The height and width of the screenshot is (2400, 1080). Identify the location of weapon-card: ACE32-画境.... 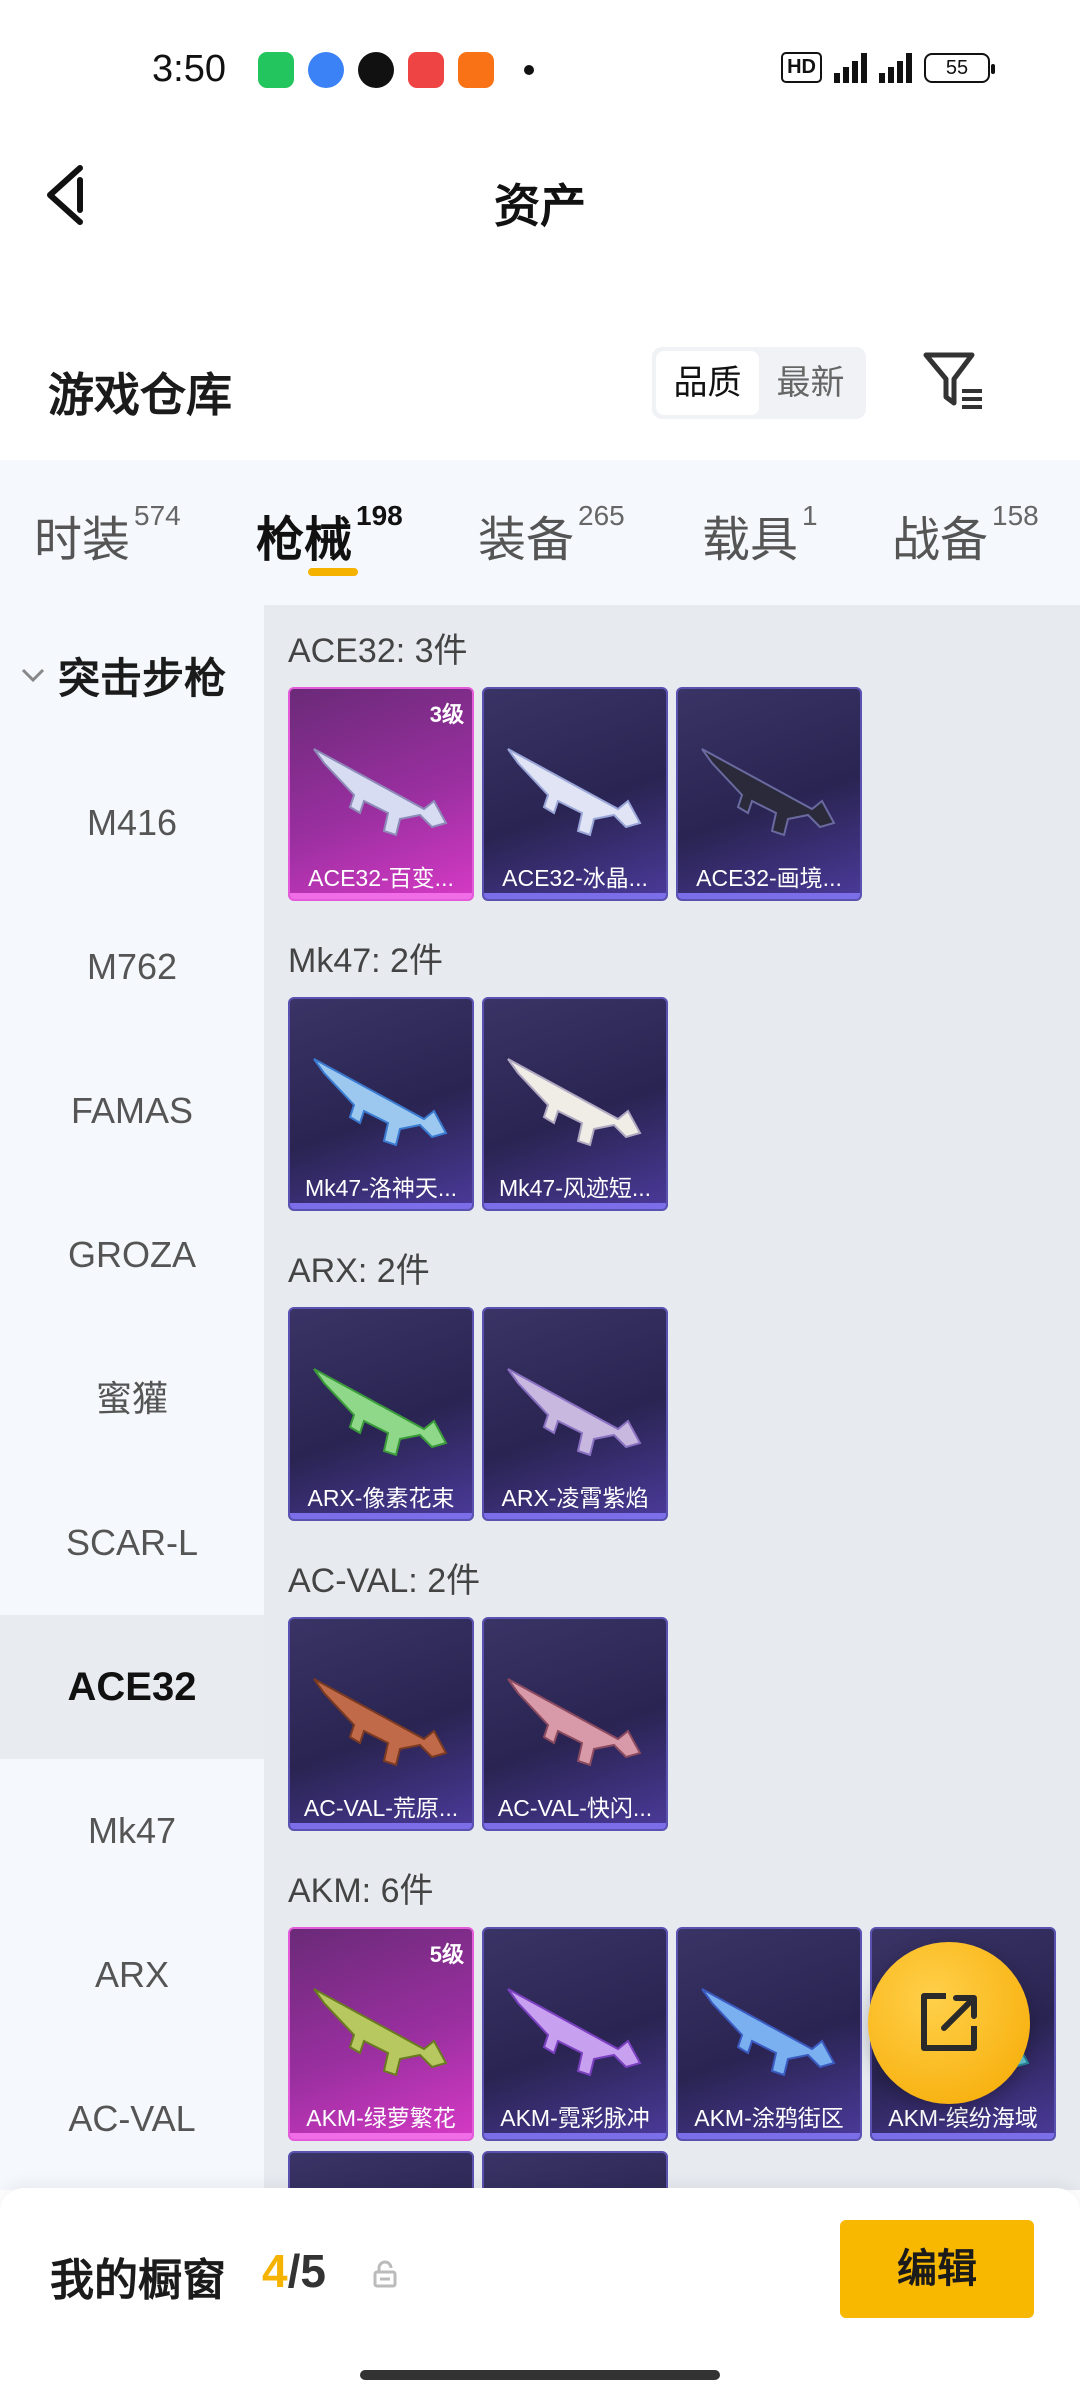
(769, 794).